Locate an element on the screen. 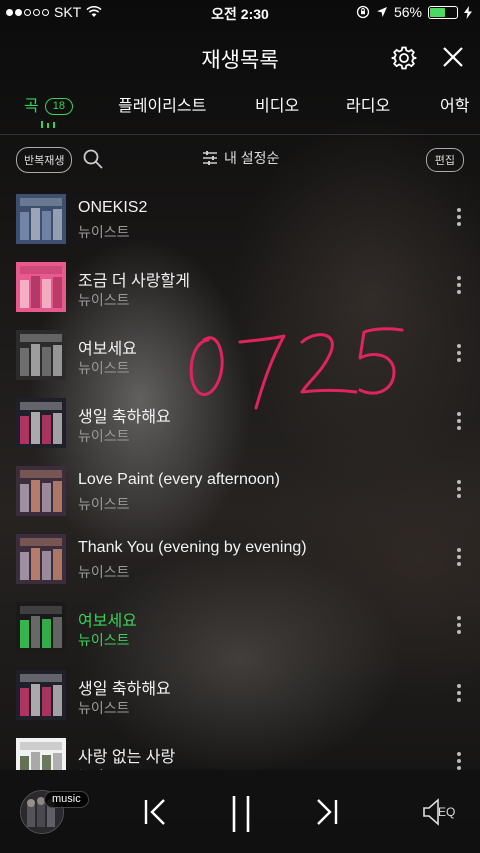  tabs-divider is located at coordinates (240, 134).